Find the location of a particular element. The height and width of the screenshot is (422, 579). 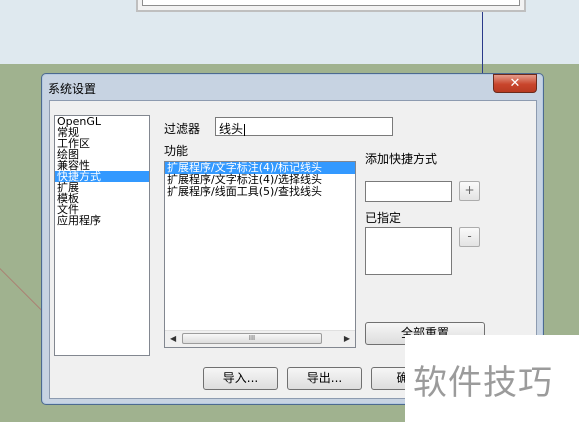

filter-input: 线头 is located at coordinates (304, 126).